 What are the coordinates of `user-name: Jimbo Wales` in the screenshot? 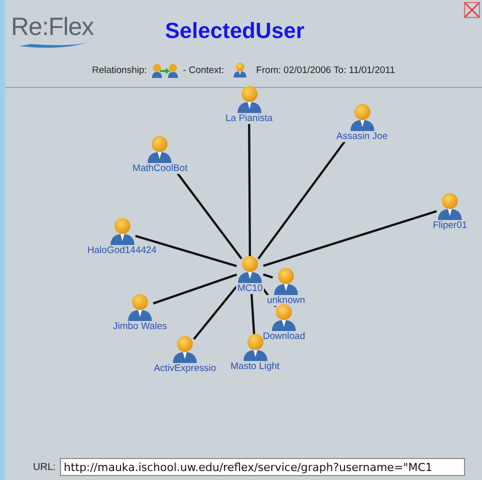 It's located at (140, 326).